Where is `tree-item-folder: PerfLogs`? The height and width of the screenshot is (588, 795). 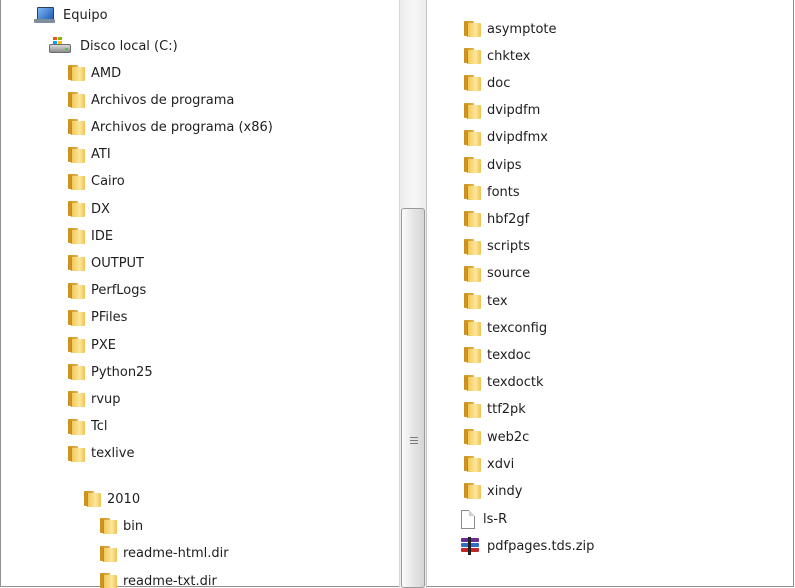 tree-item-folder: PerfLogs is located at coordinates (106, 291).